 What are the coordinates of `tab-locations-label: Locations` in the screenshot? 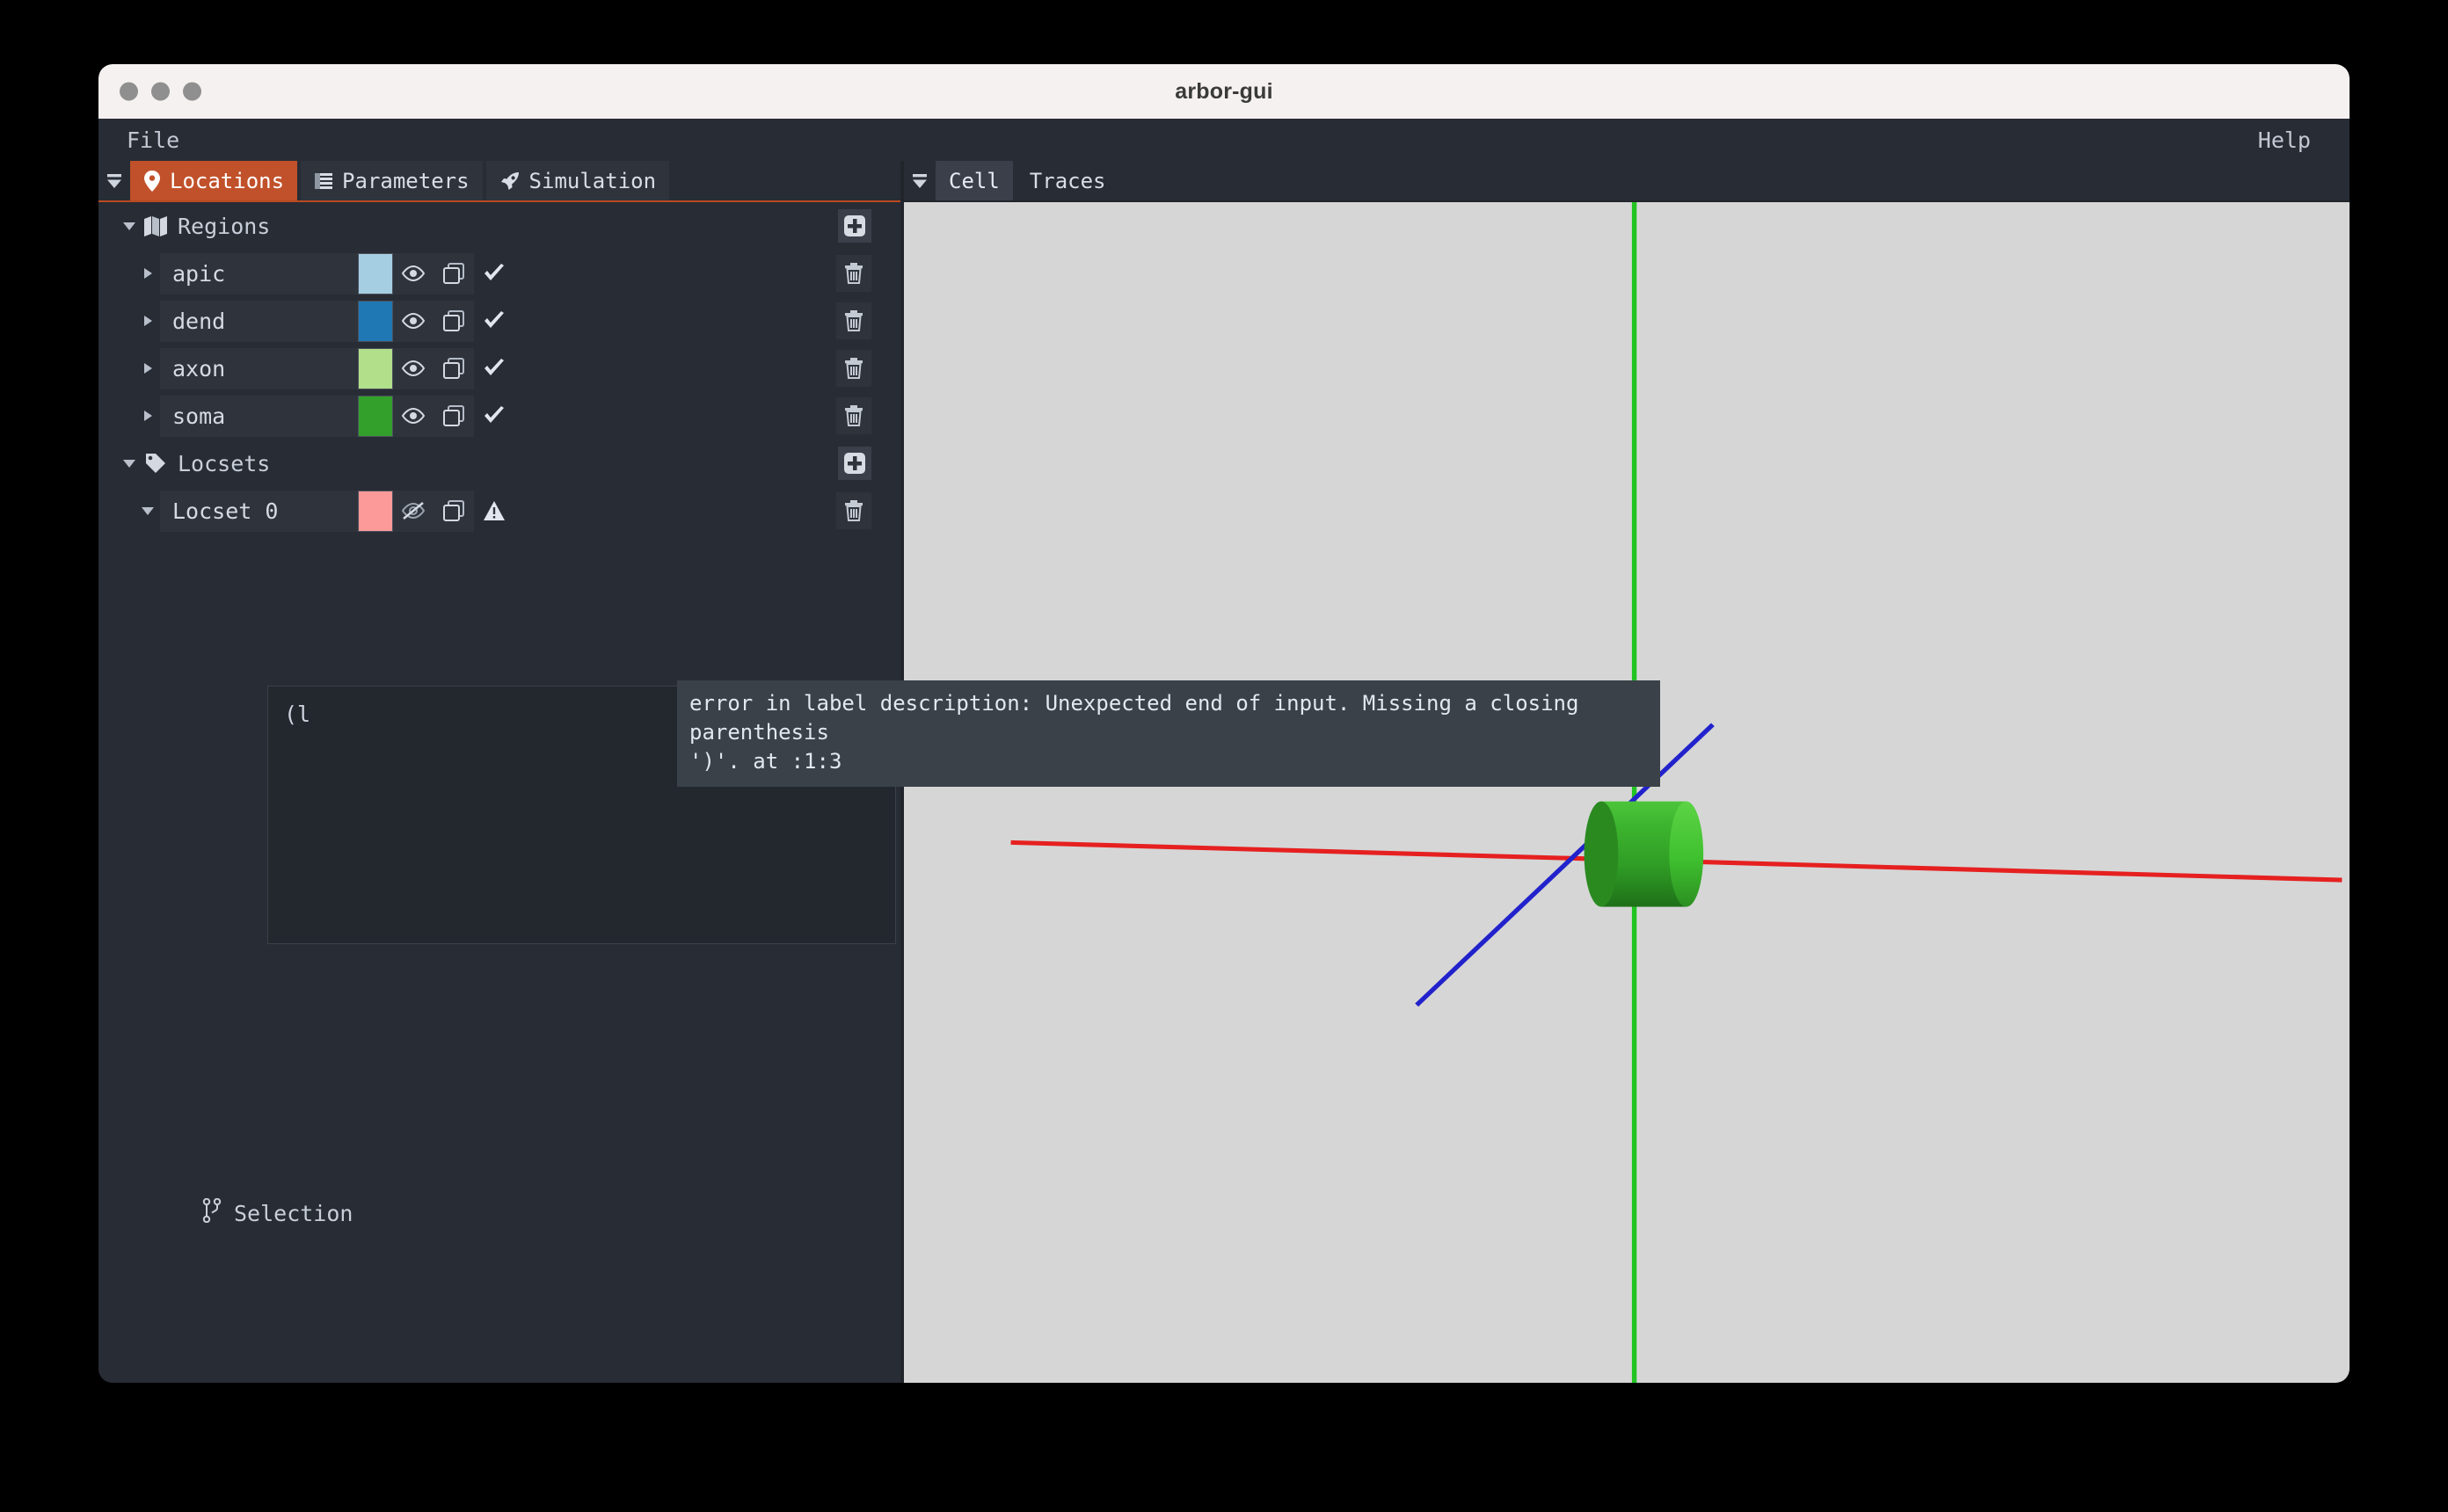 It's located at (227, 181).